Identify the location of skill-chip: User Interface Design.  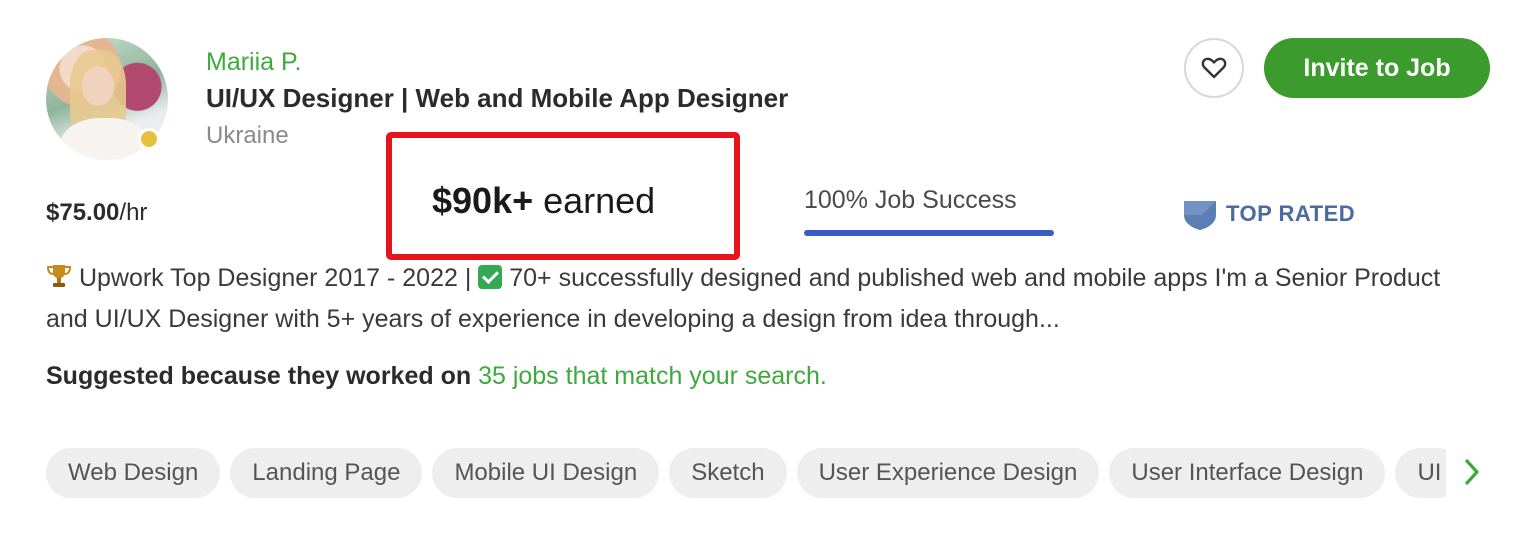
(1247, 473).